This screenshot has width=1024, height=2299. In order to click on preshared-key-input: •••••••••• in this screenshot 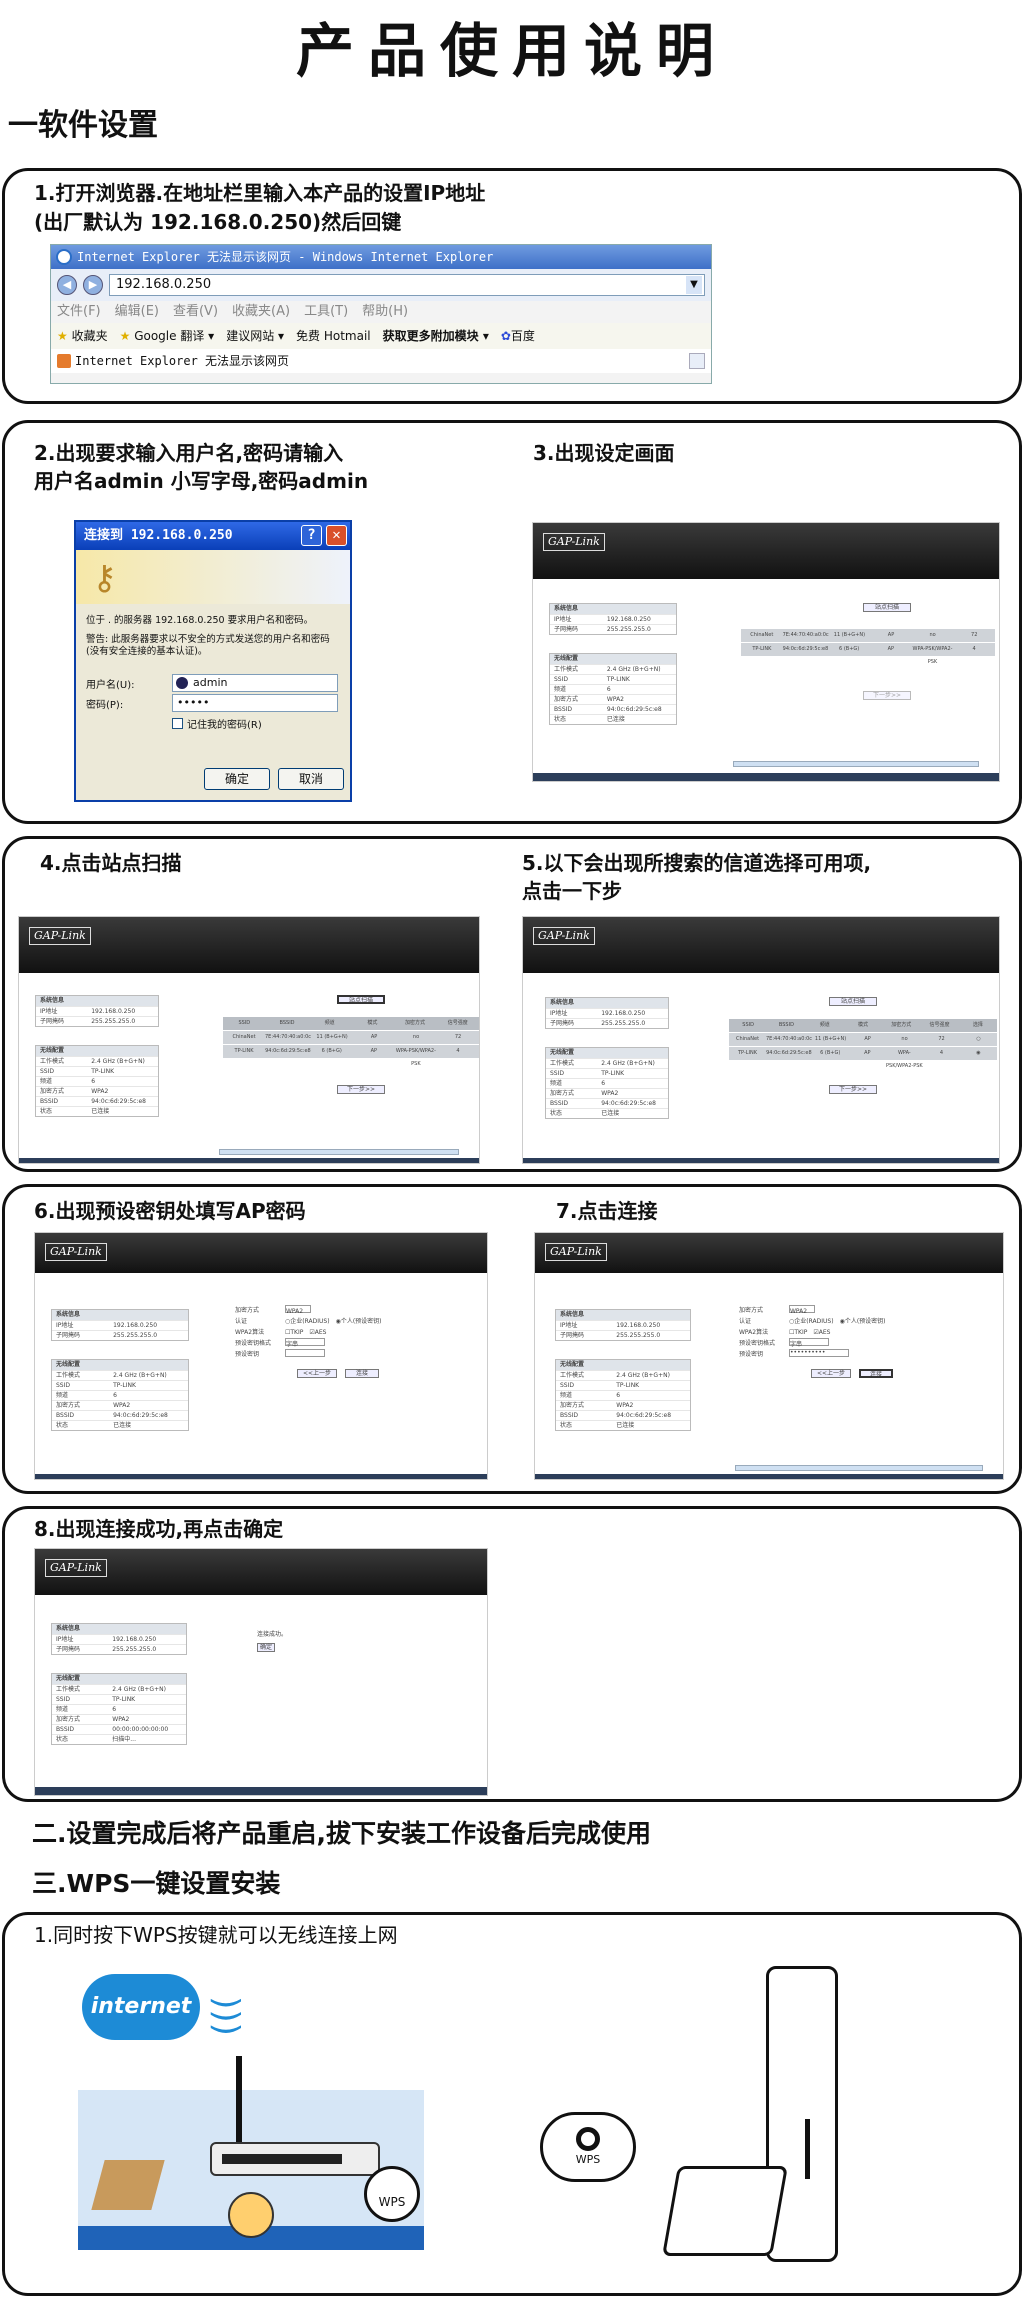, I will do `click(819, 1353)`.